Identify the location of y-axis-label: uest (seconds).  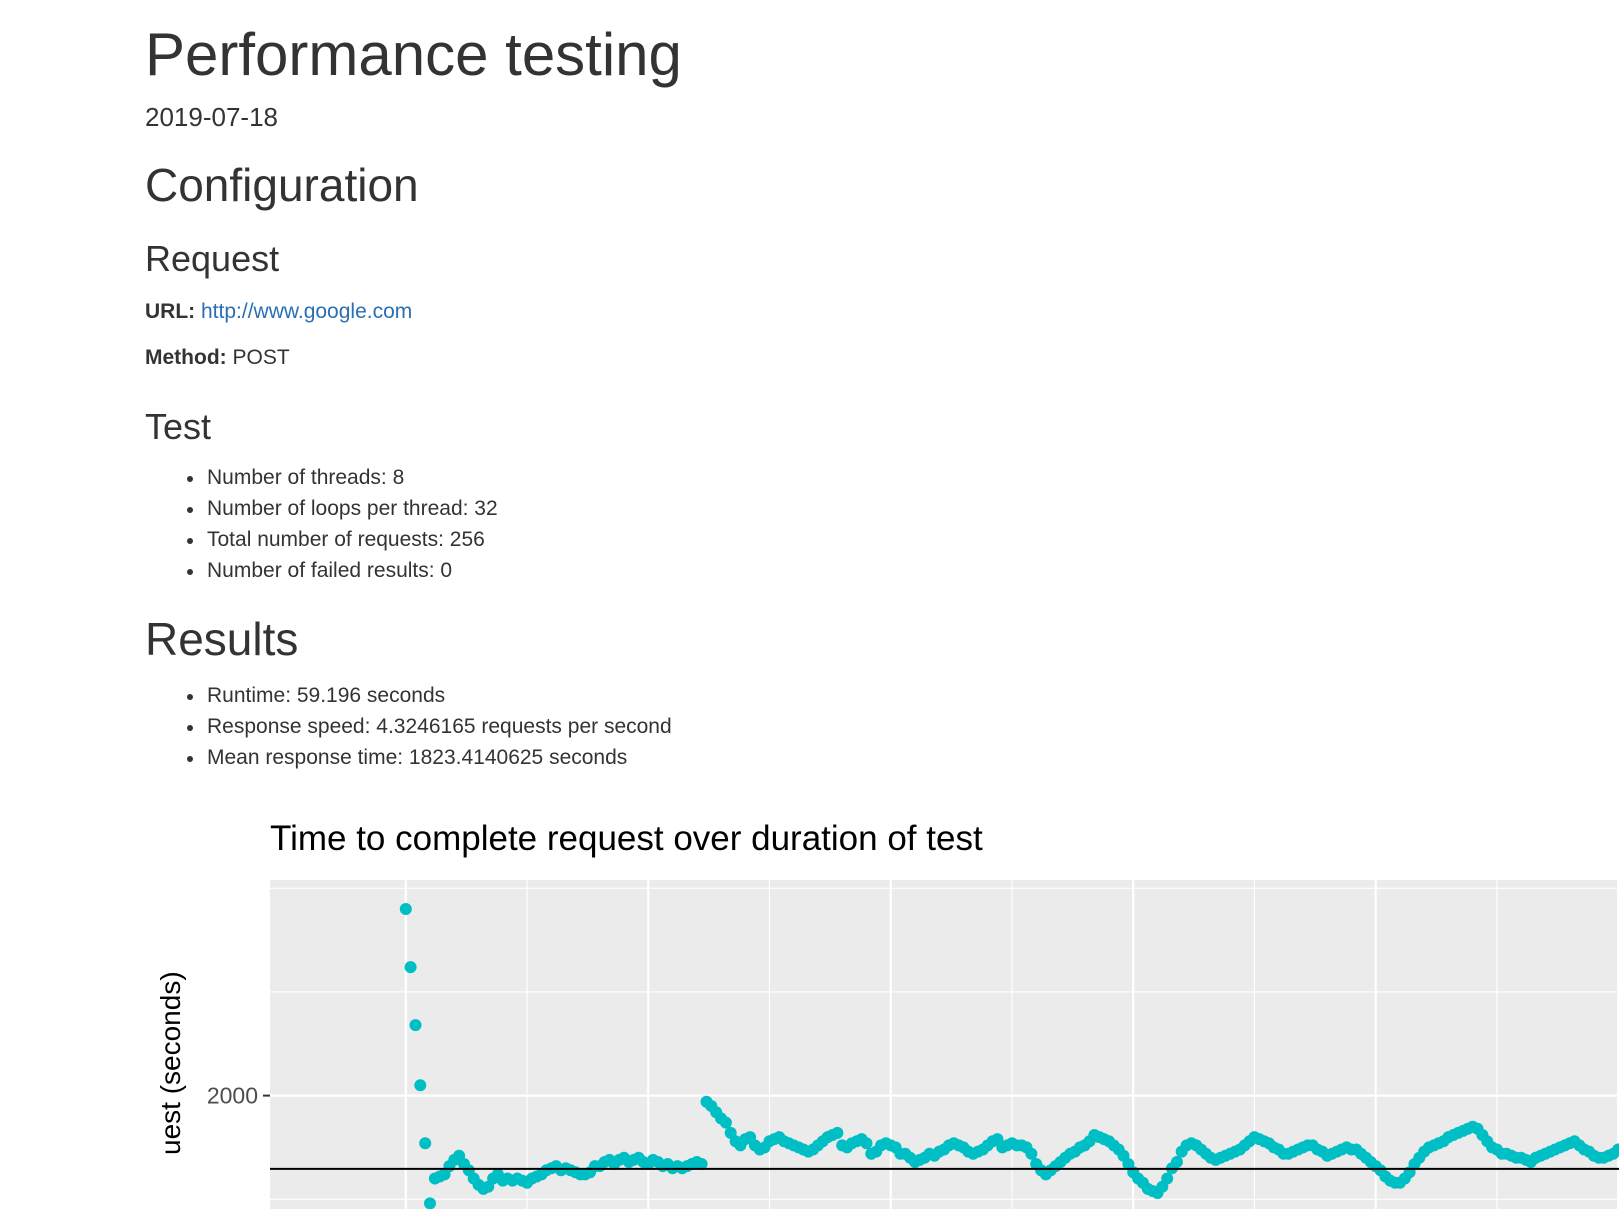
(170, 1063).